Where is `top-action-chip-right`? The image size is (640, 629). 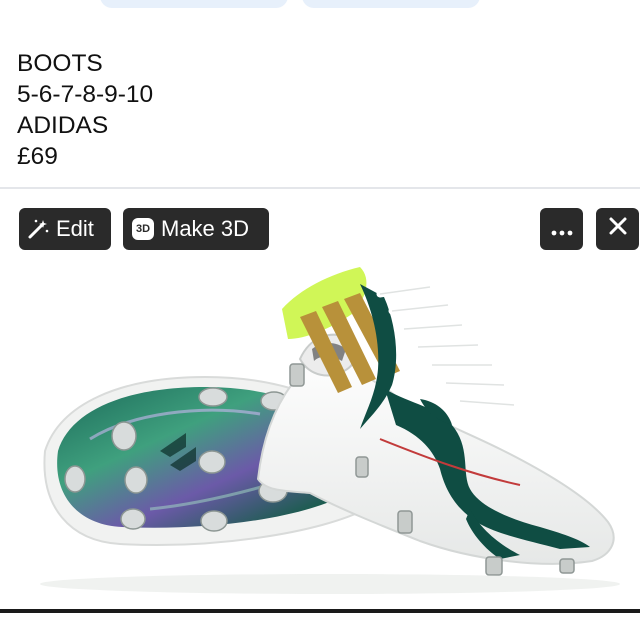 top-action-chip-right is located at coordinates (391, 4).